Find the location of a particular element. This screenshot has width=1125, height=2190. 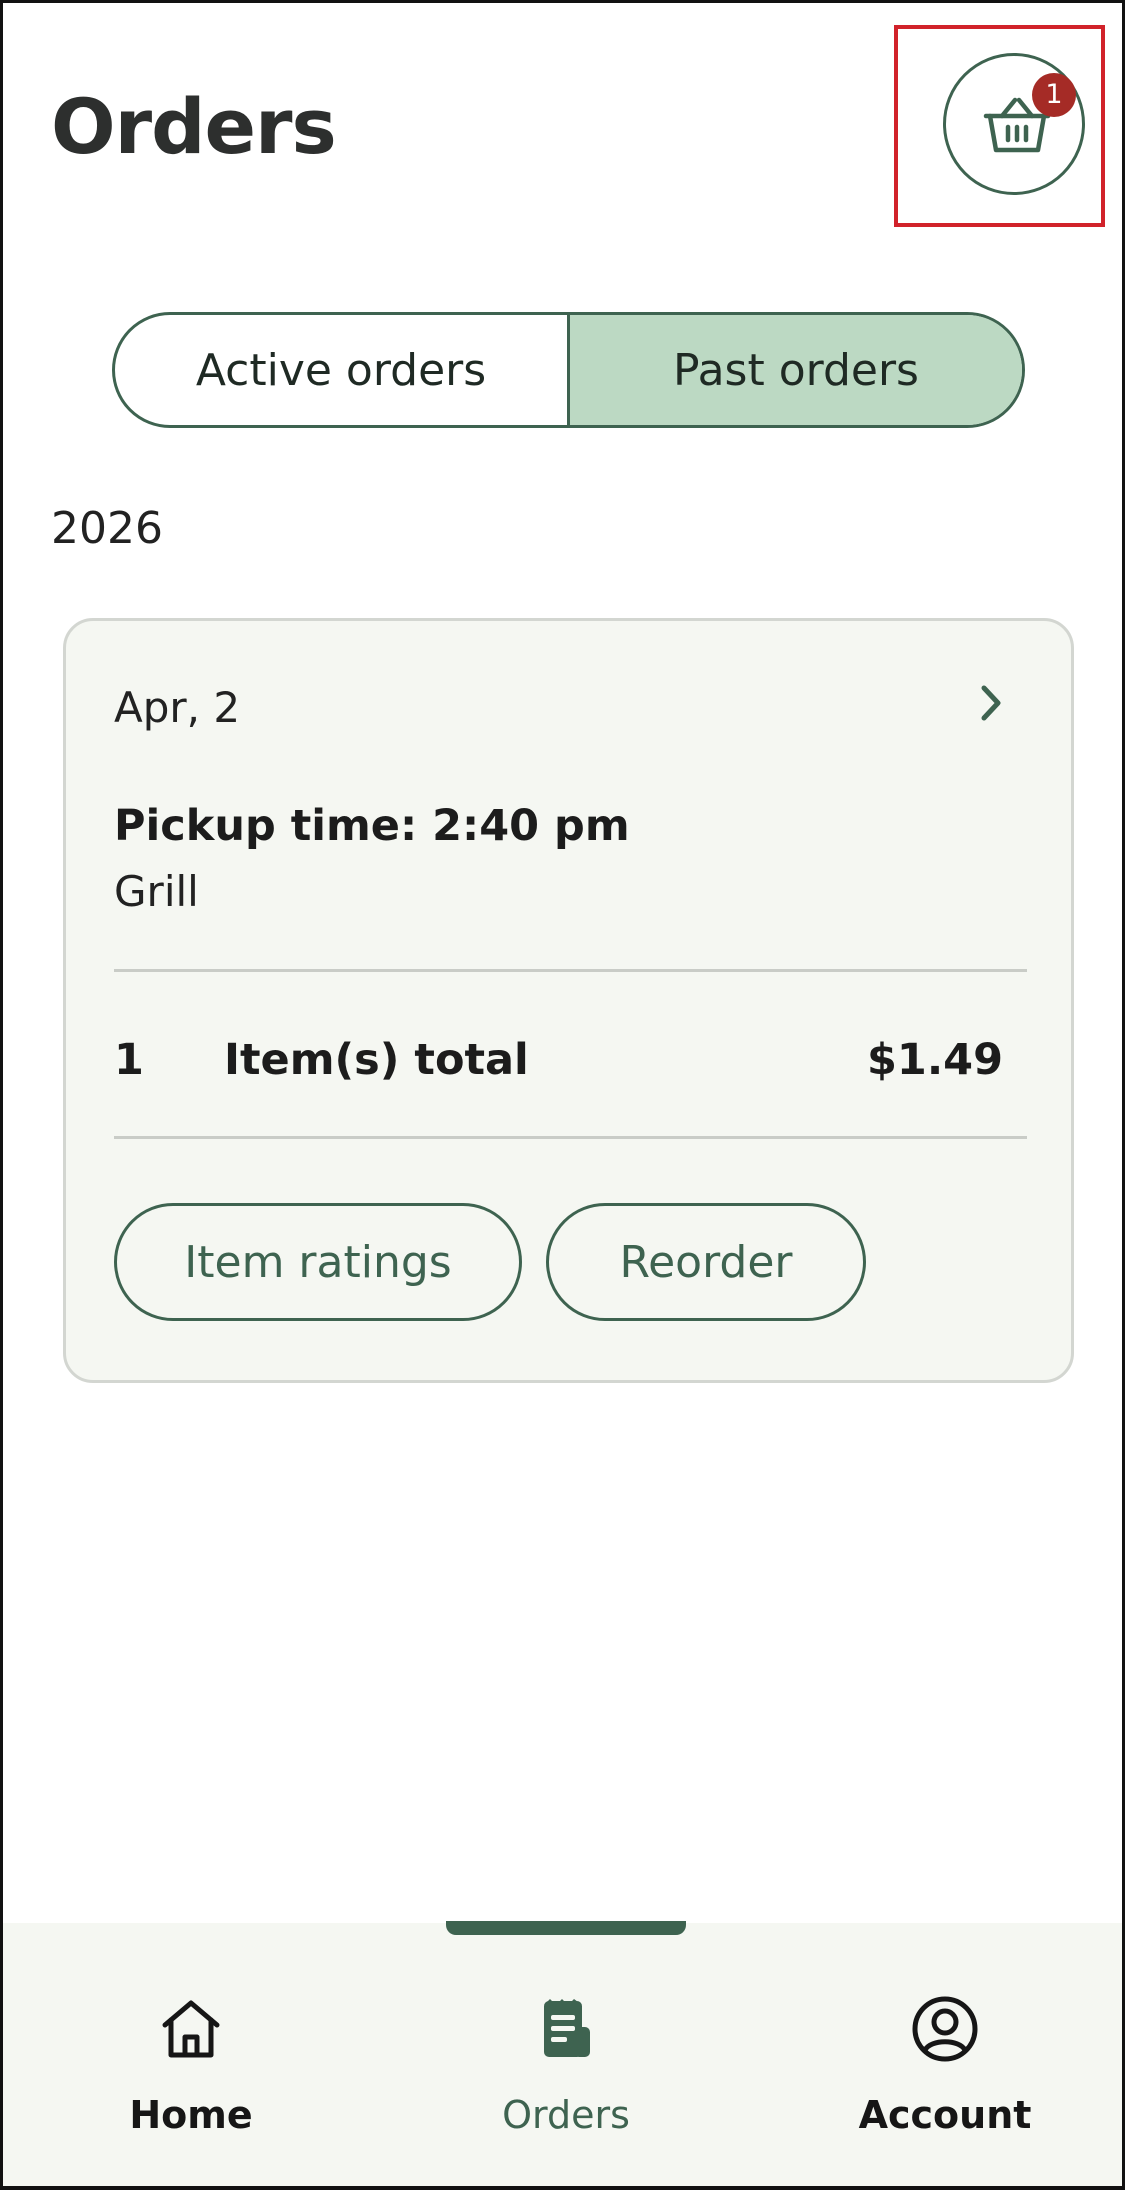

nav-label-home: Home is located at coordinates (191, 2115).